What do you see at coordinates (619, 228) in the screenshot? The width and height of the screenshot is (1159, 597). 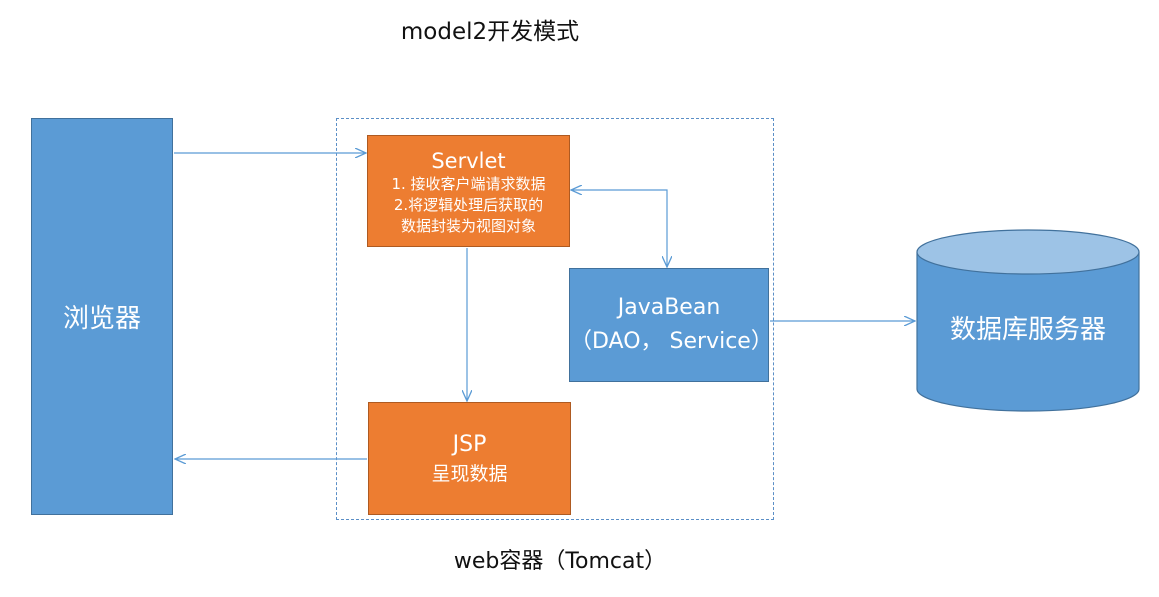 I see `arrow-servlet-javabean` at bounding box center [619, 228].